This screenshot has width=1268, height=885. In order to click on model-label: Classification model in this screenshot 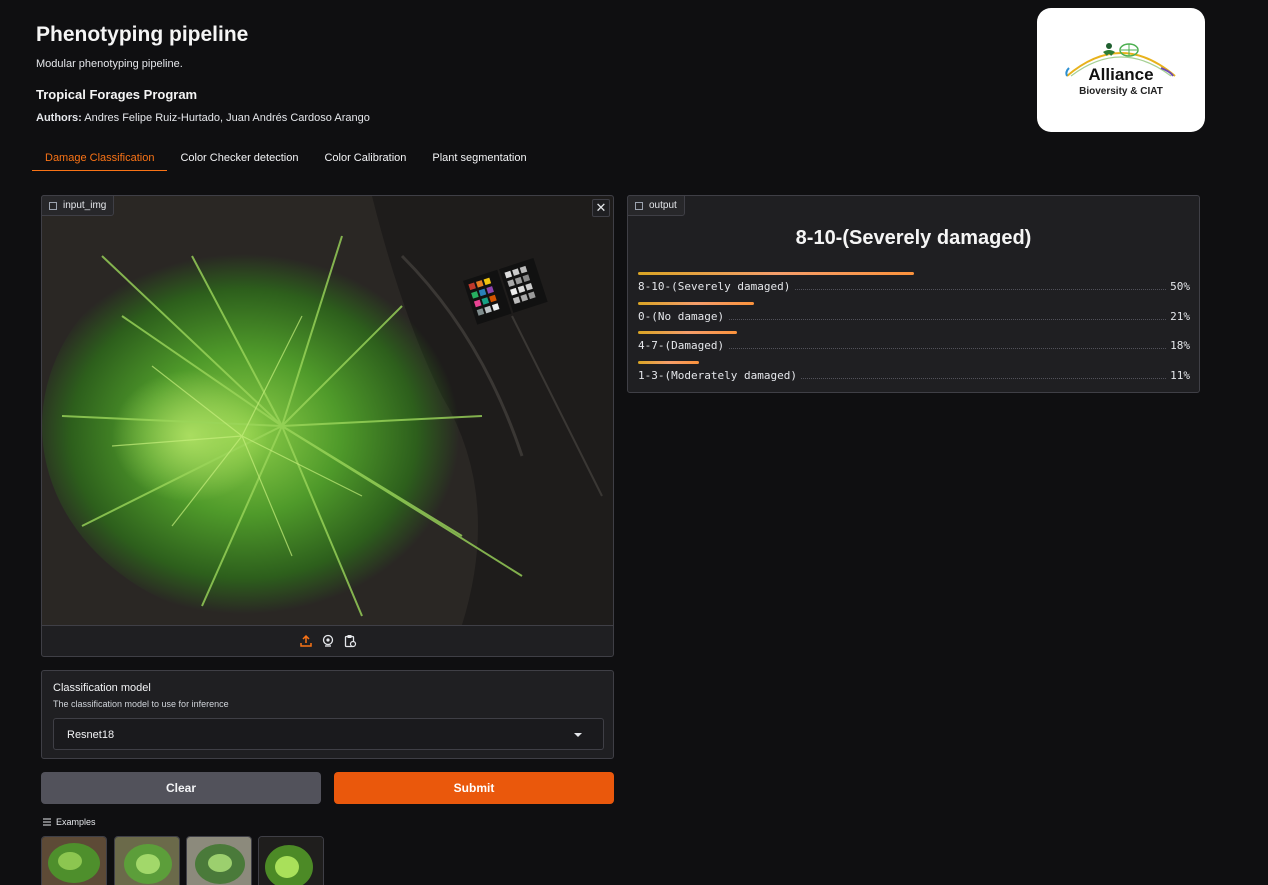, I will do `click(102, 688)`.